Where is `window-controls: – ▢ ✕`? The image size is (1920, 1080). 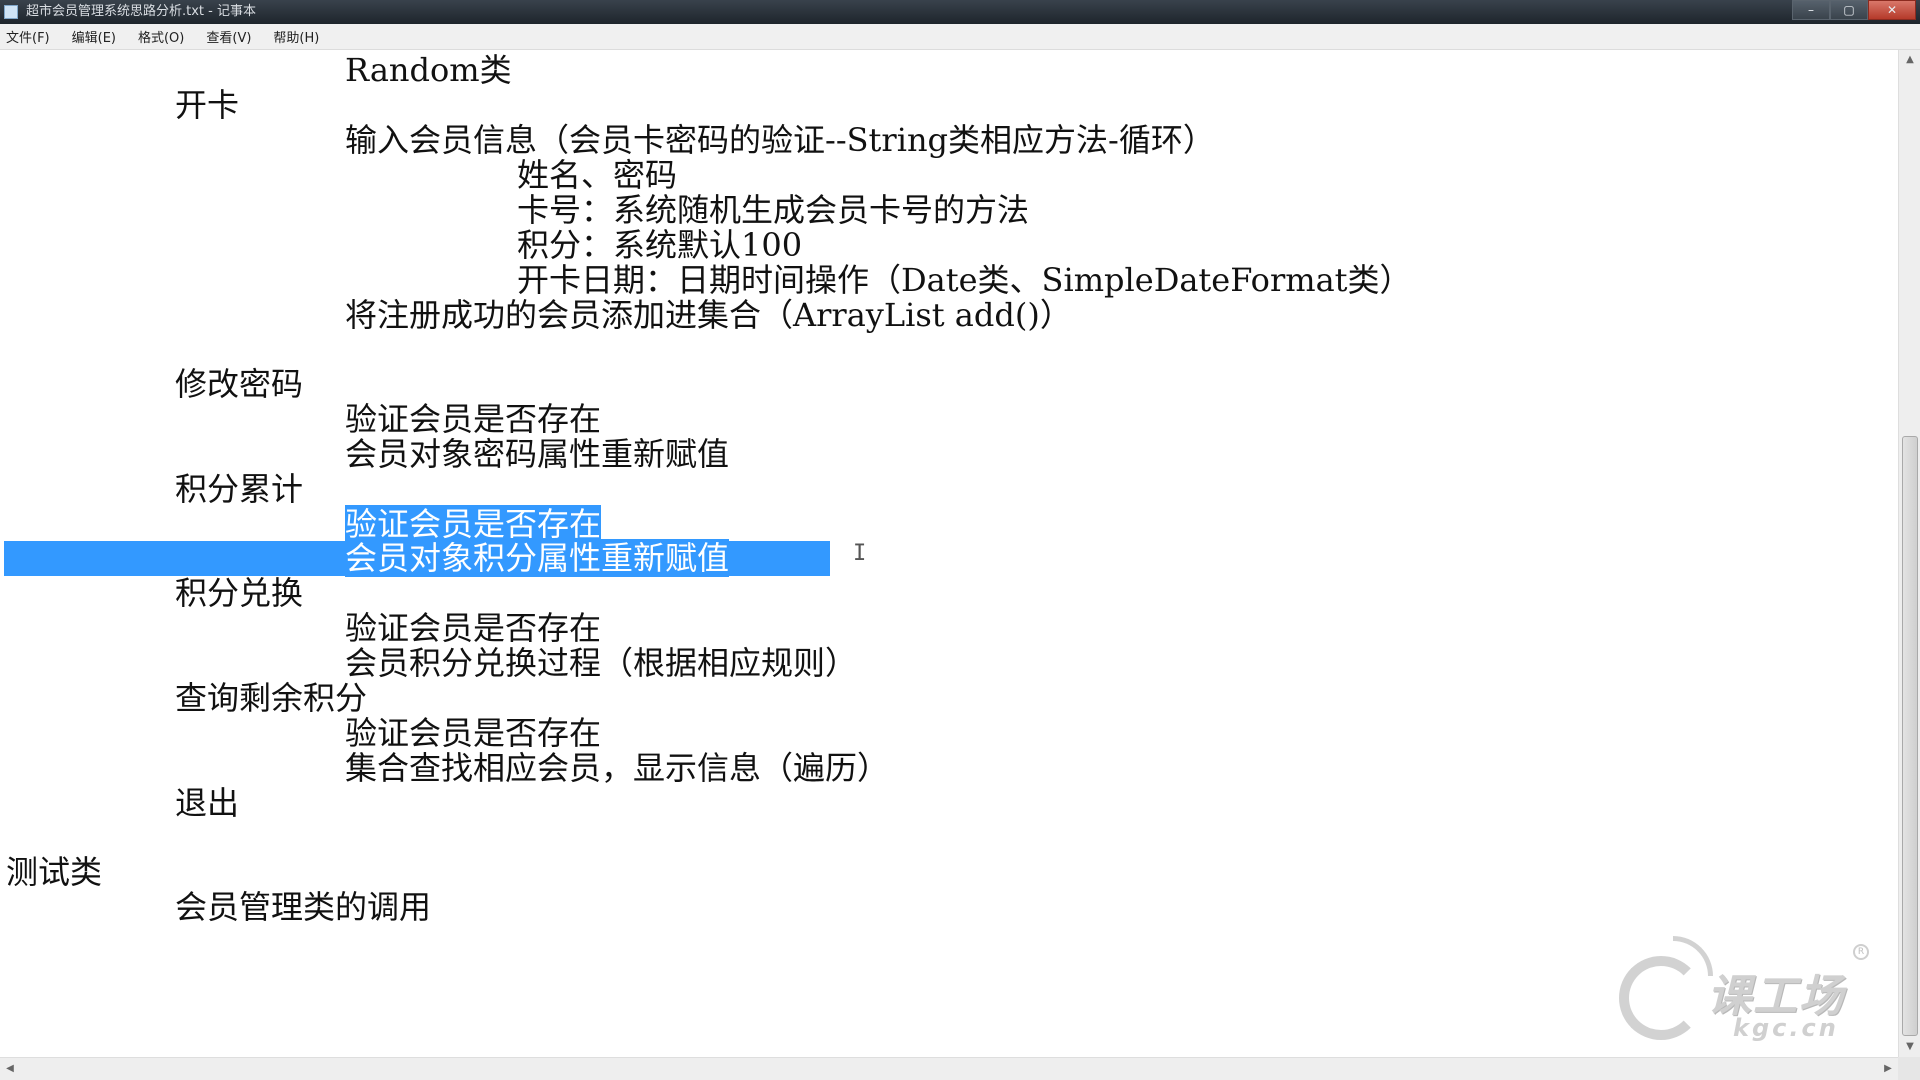
window-controls: – ▢ ✕ is located at coordinates (1854, 10).